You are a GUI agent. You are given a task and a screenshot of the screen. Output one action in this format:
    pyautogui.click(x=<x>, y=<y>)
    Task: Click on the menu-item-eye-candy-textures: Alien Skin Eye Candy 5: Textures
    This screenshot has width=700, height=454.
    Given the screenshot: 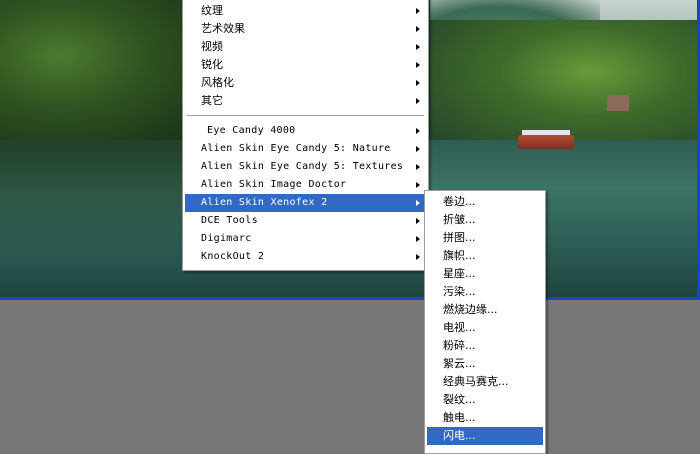 What is the action you would take?
    pyautogui.click(x=305, y=167)
    